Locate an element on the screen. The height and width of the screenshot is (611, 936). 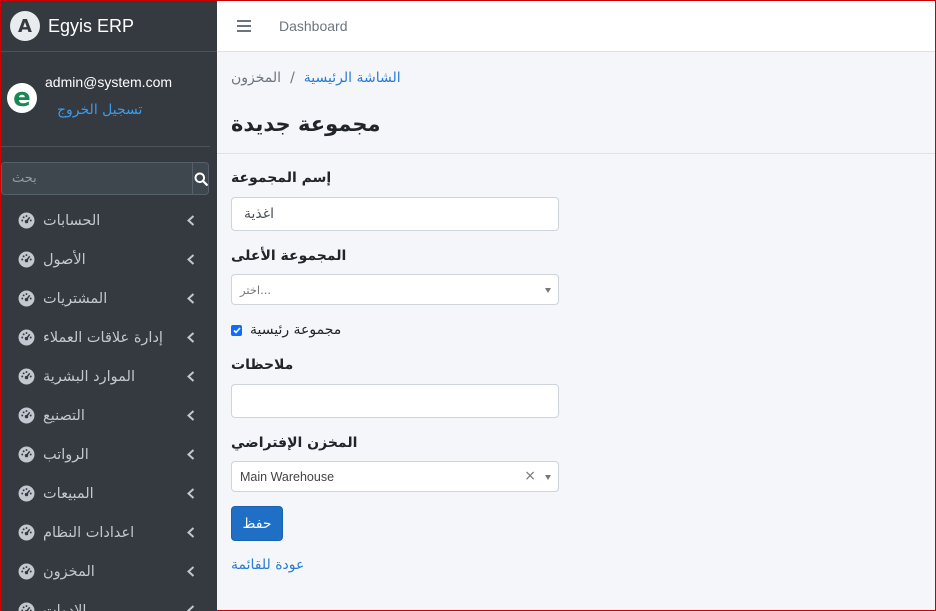
hamburger-icon is located at coordinates (244, 26).